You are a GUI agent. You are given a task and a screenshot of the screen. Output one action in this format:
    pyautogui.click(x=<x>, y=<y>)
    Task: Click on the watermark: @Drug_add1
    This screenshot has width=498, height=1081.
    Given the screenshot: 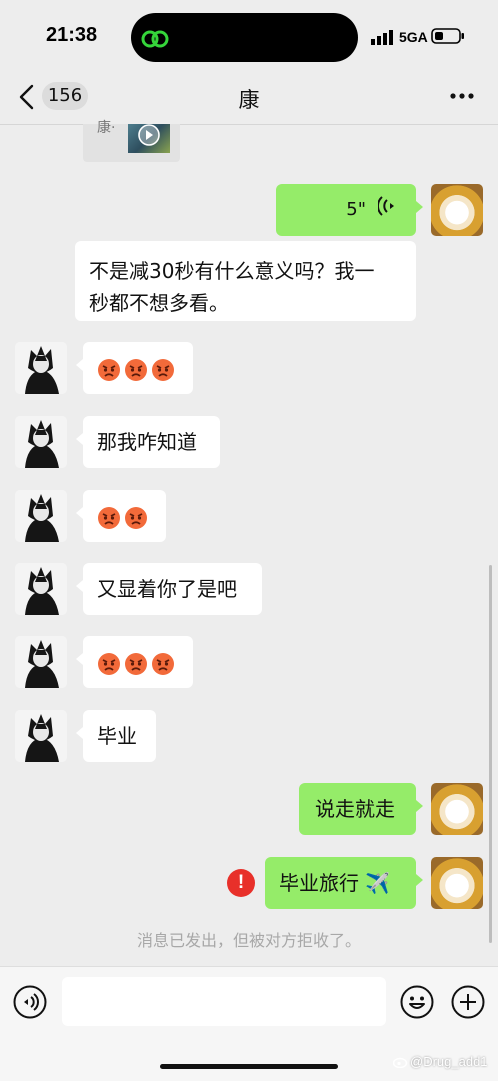 What is the action you would take?
    pyautogui.click(x=449, y=1061)
    